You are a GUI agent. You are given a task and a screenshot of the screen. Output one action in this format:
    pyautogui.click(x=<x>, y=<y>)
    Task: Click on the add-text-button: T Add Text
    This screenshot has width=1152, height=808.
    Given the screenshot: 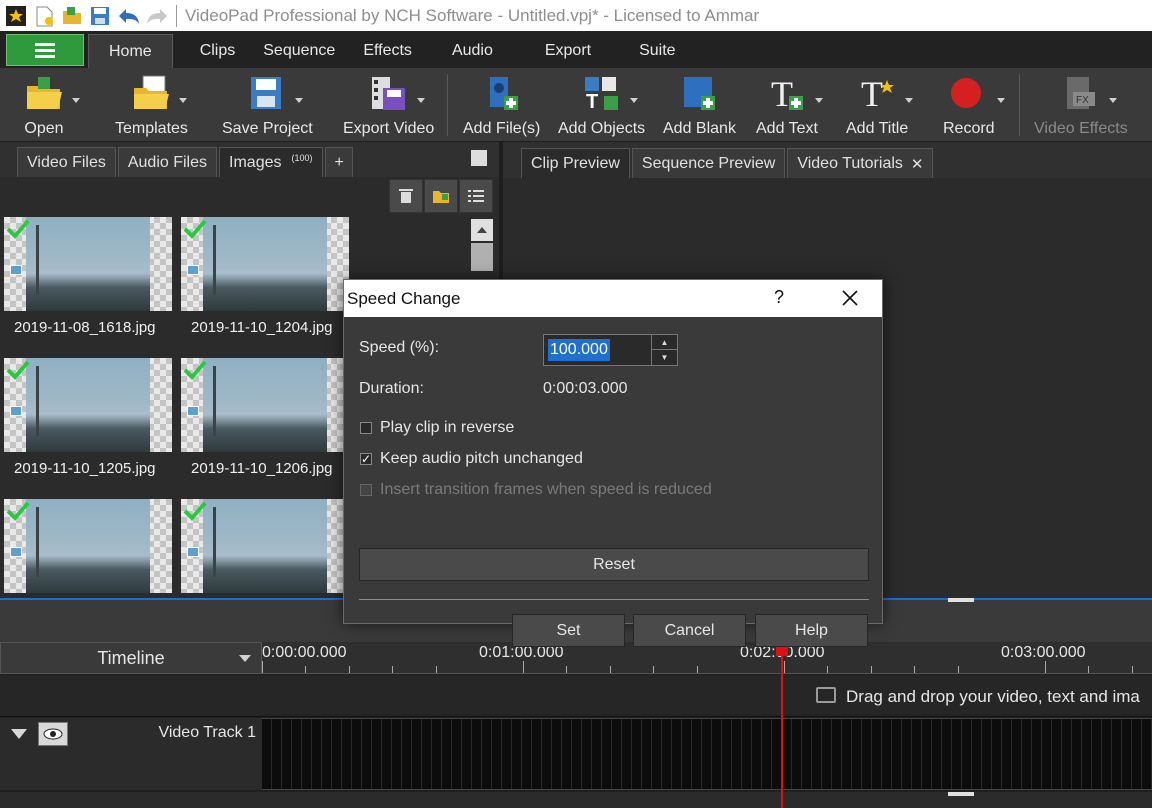 What is the action you would take?
    pyautogui.click(x=789, y=106)
    